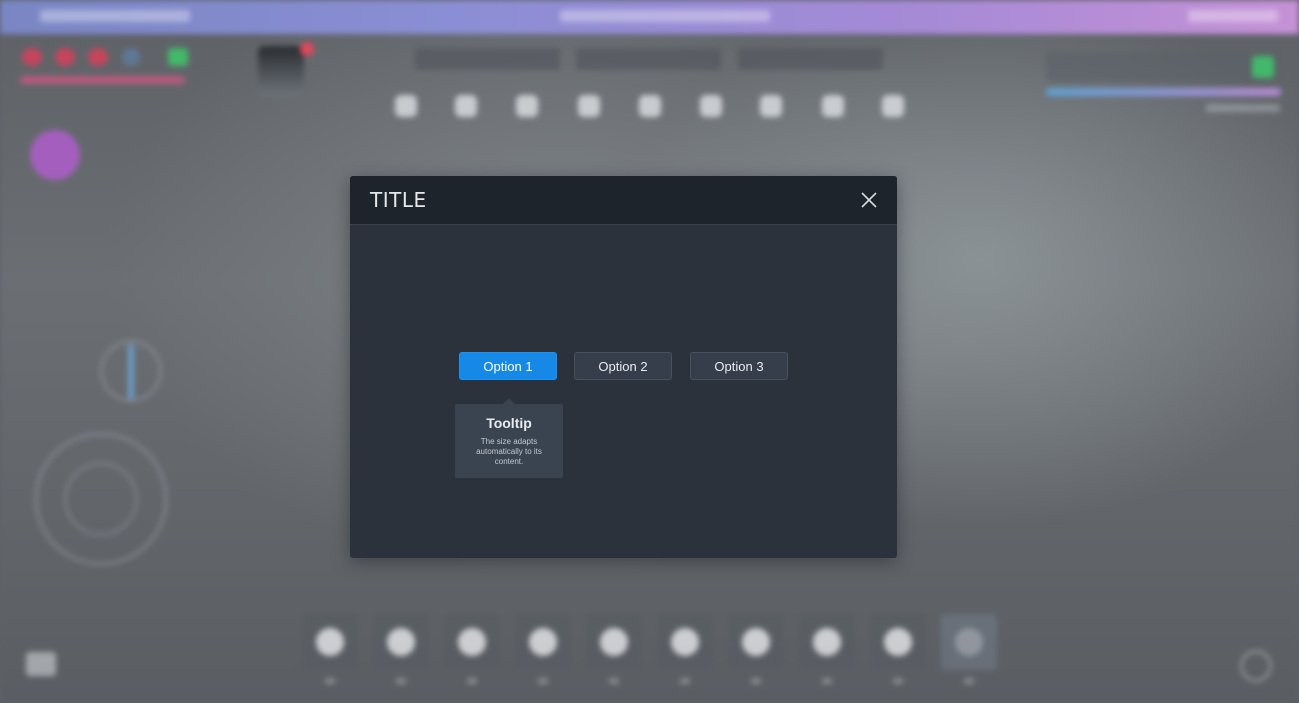  What do you see at coordinates (527, 106) in the screenshot?
I see `chest-icon` at bounding box center [527, 106].